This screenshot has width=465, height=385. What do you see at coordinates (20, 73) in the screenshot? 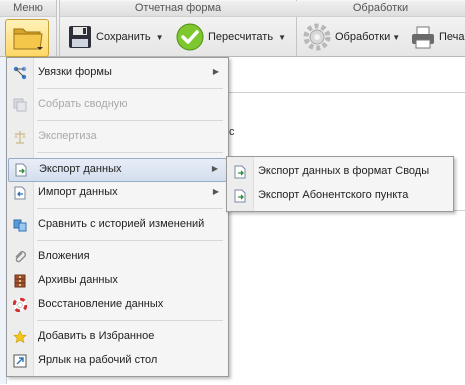
I see `relations-icon` at bounding box center [20, 73].